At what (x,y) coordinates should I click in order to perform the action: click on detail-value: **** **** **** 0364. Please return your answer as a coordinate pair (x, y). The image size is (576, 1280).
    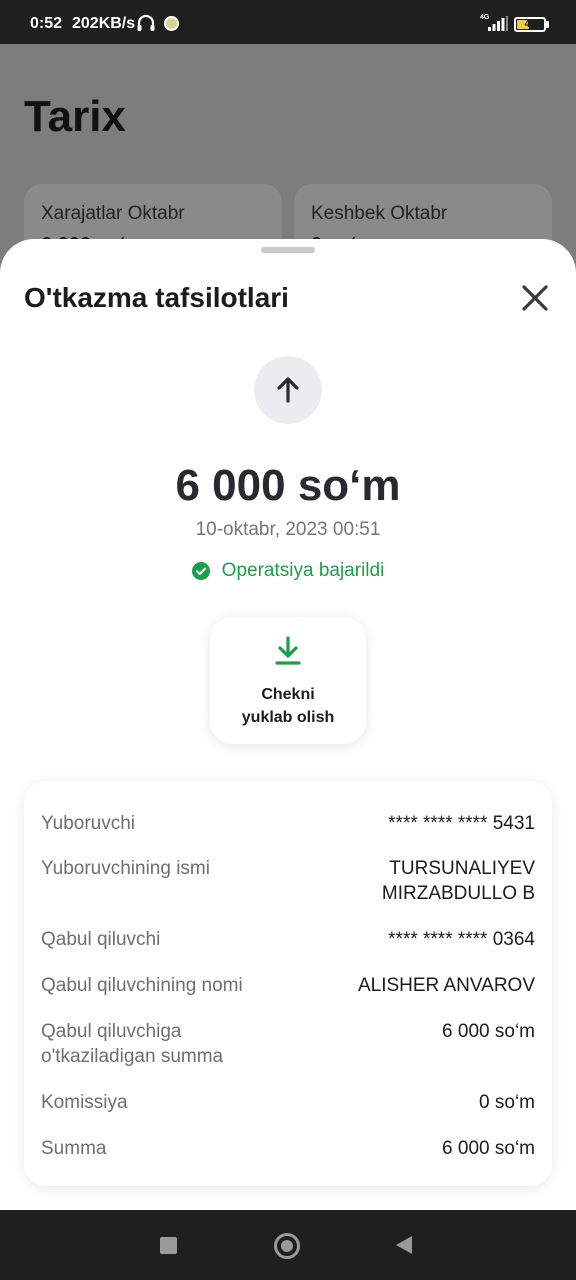
    Looking at the image, I should click on (461, 939).